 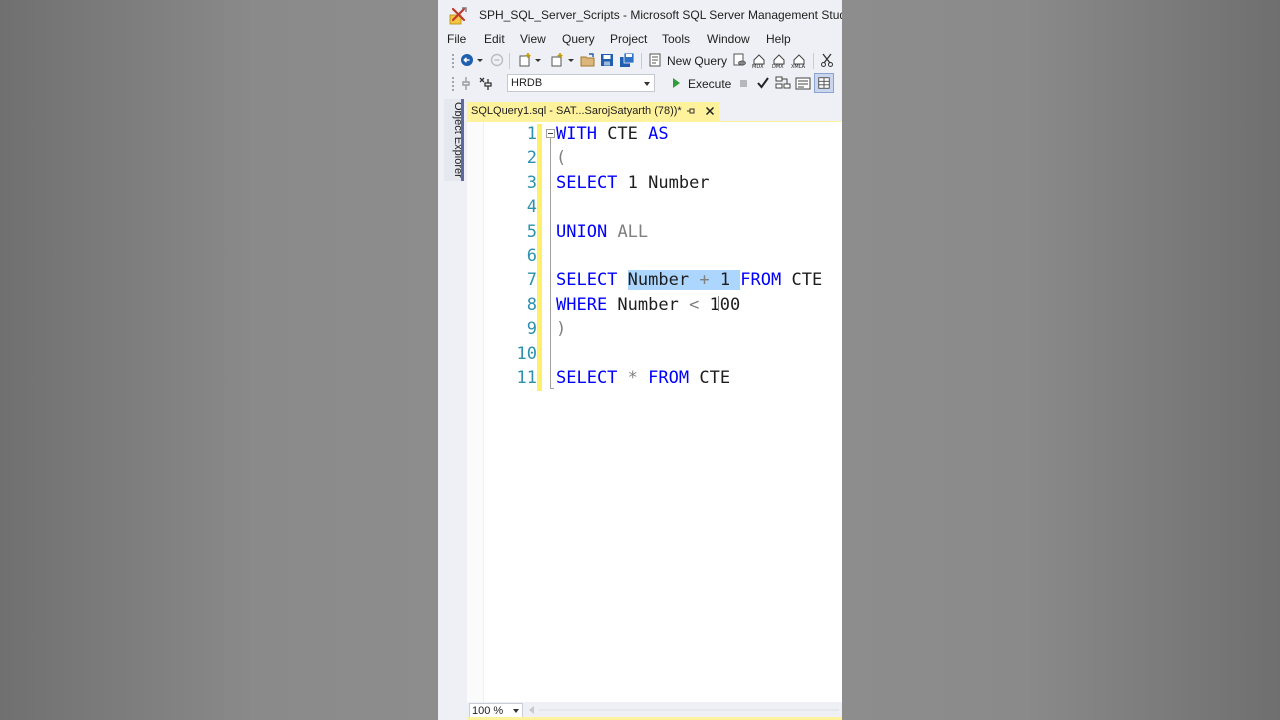 What do you see at coordinates (526, 378) in the screenshot?
I see `line-number: 11` at bounding box center [526, 378].